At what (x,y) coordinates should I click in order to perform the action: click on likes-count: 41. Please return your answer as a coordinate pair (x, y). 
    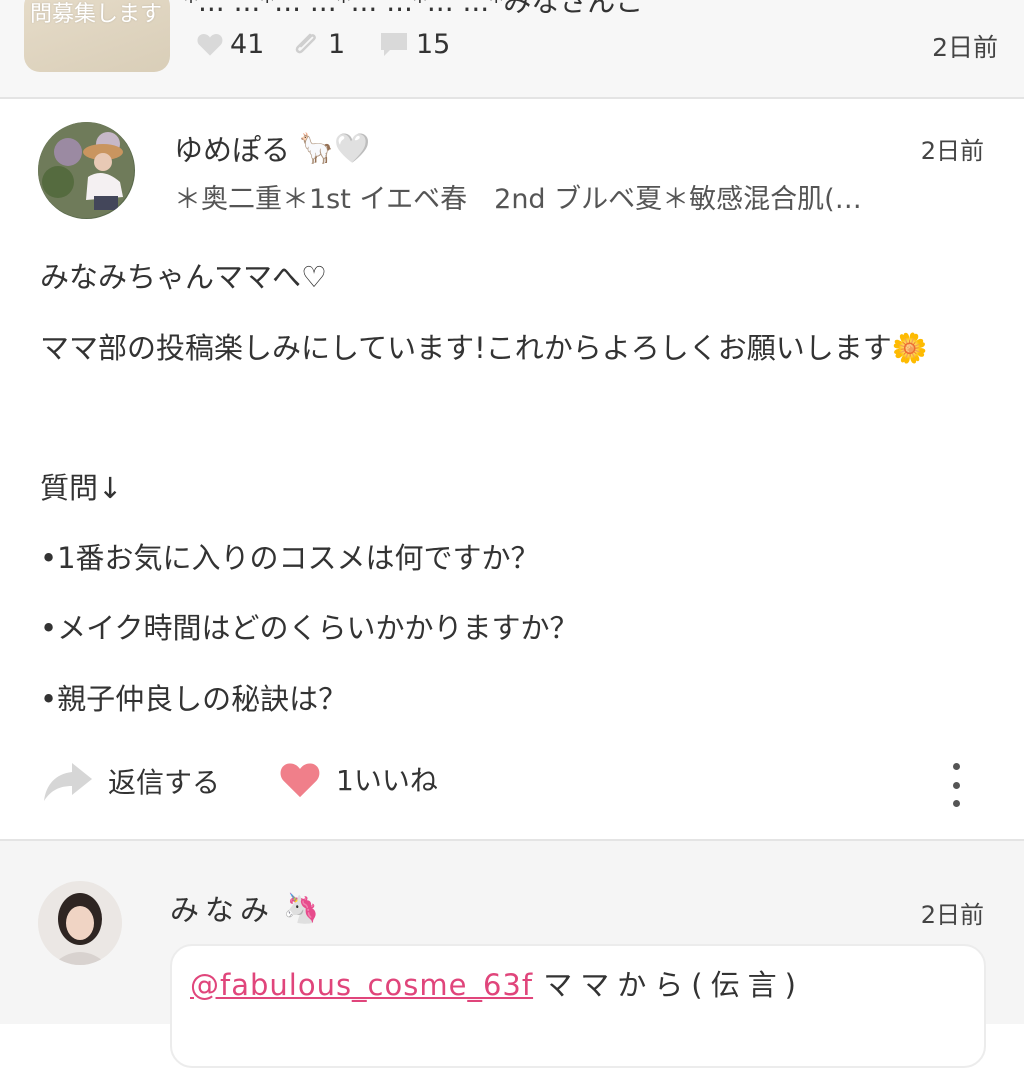
    Looking at the image, I should click on (247, 44).